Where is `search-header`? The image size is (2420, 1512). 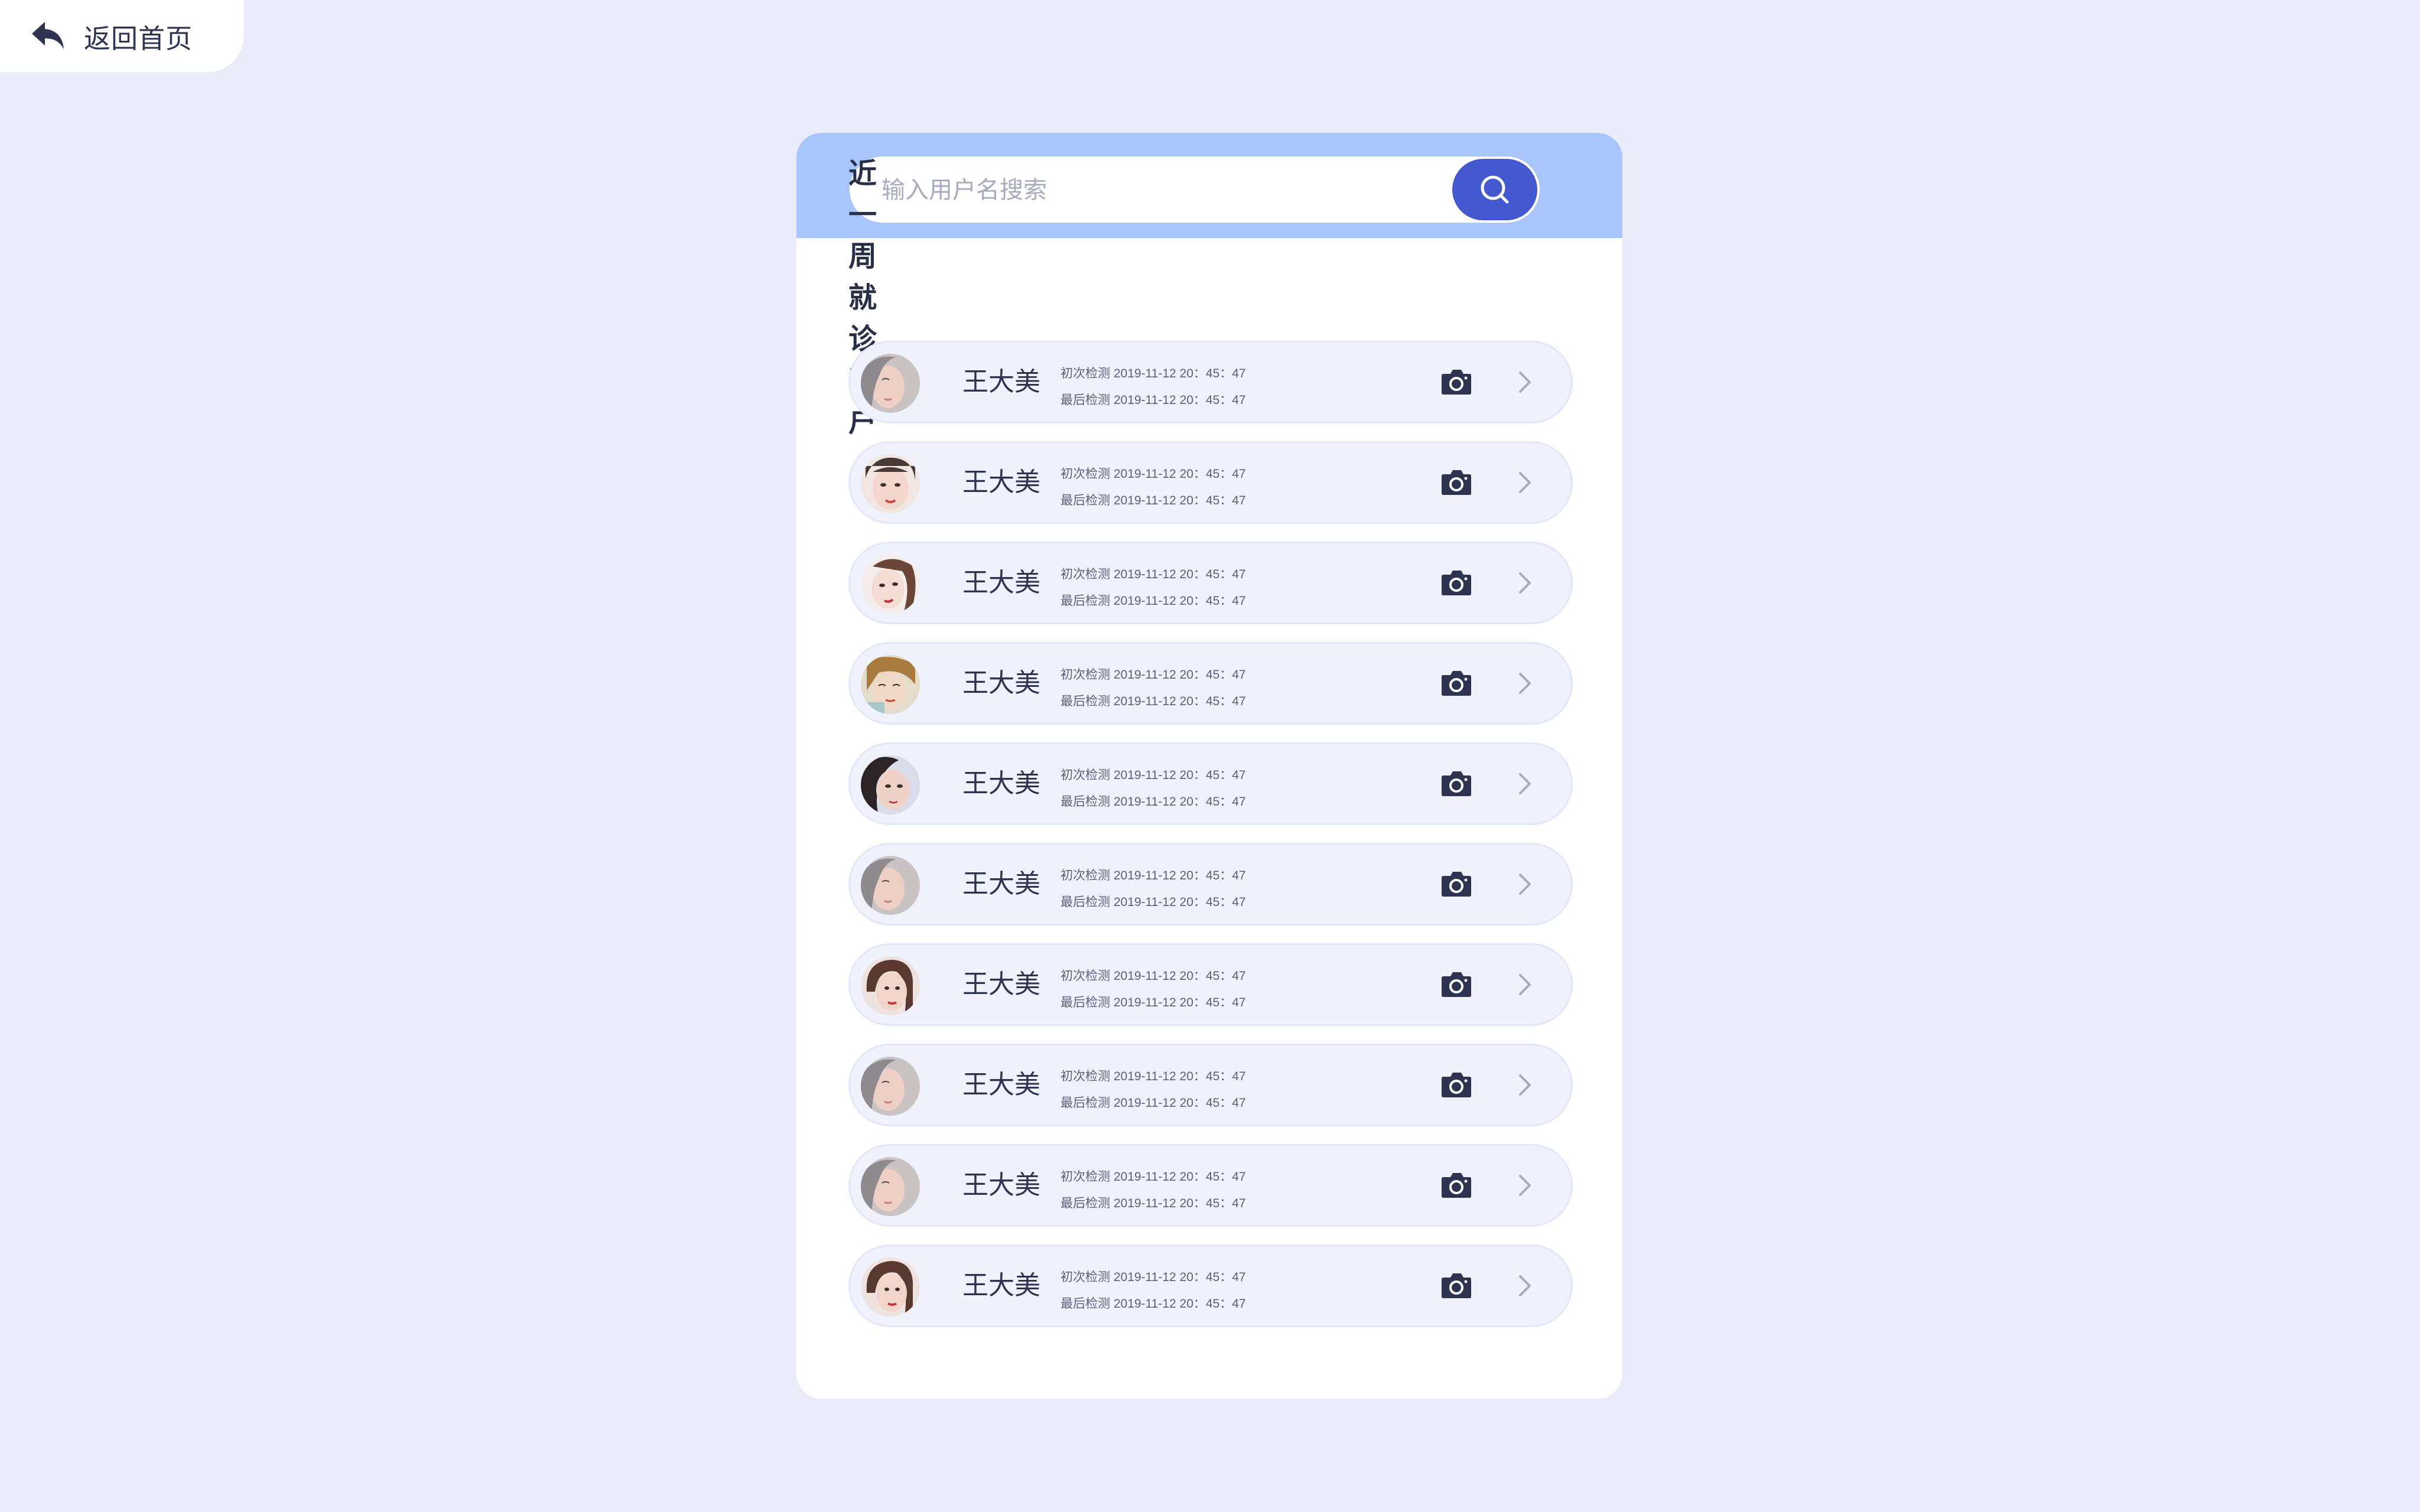 search-header is located at coordinates (1209, 185).